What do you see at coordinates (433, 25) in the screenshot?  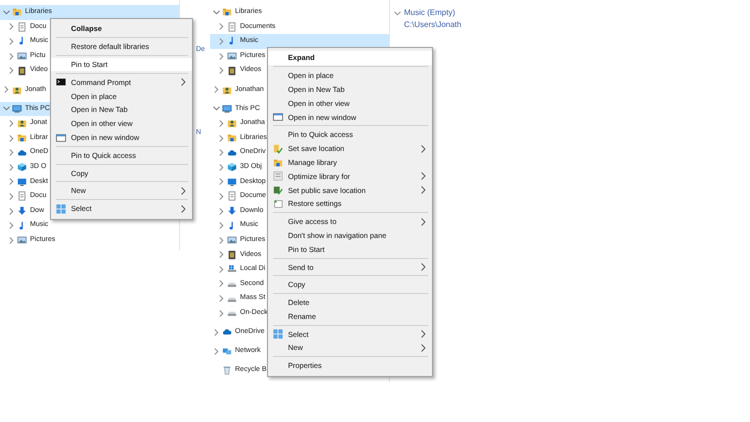 I see `folder-path: C:\Users\Jonath` at bounding box center [433, 25].